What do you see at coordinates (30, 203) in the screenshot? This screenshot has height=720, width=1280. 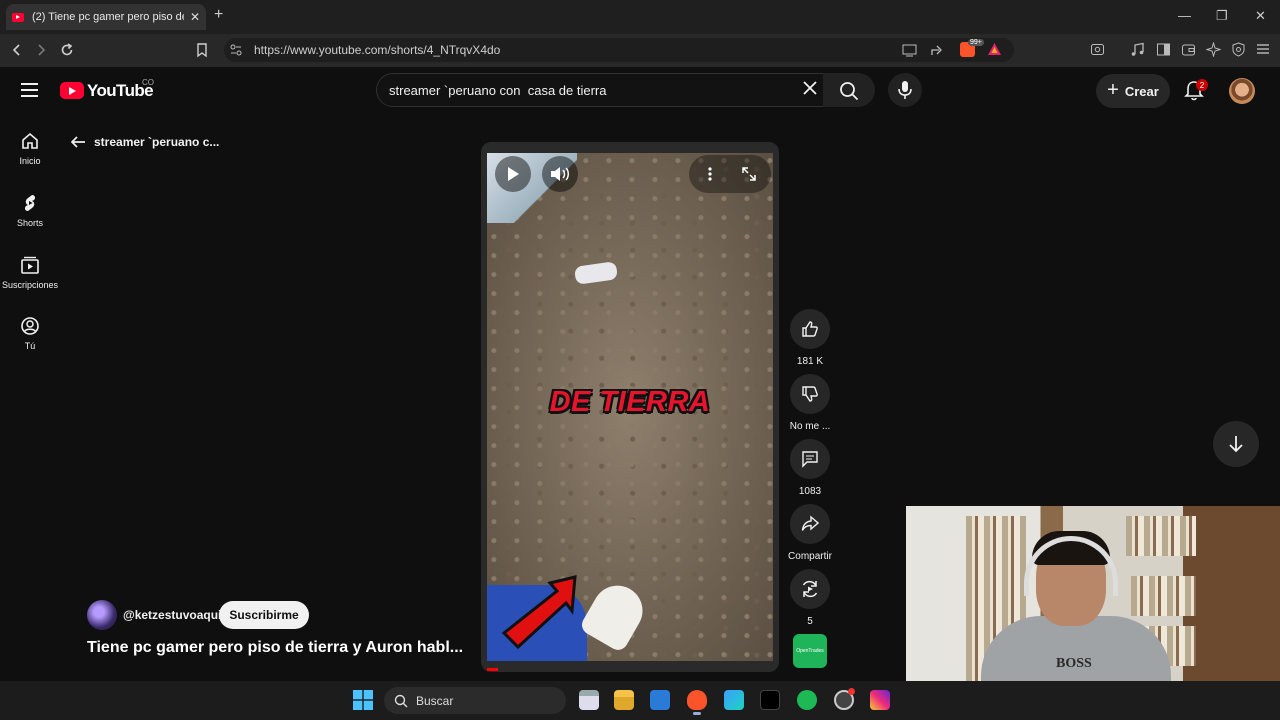 I see `shorts-icon` at bounding box center [30, 203].